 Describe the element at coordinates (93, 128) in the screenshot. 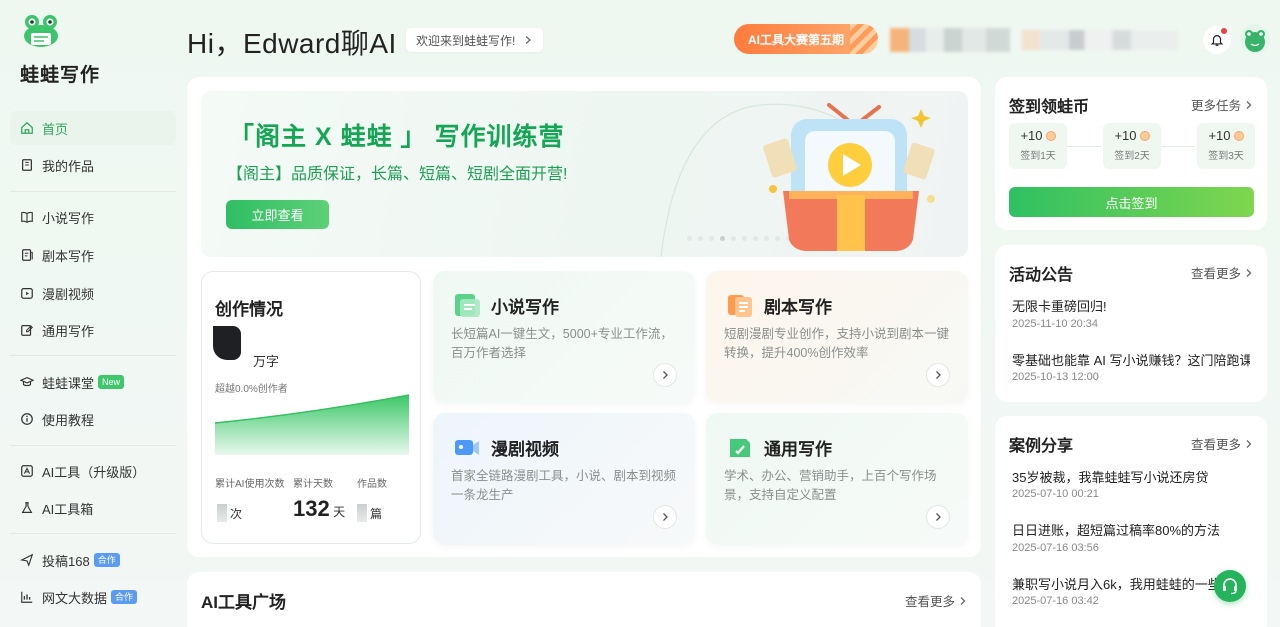

I see `sidebar-item-home: 首页` at that location.